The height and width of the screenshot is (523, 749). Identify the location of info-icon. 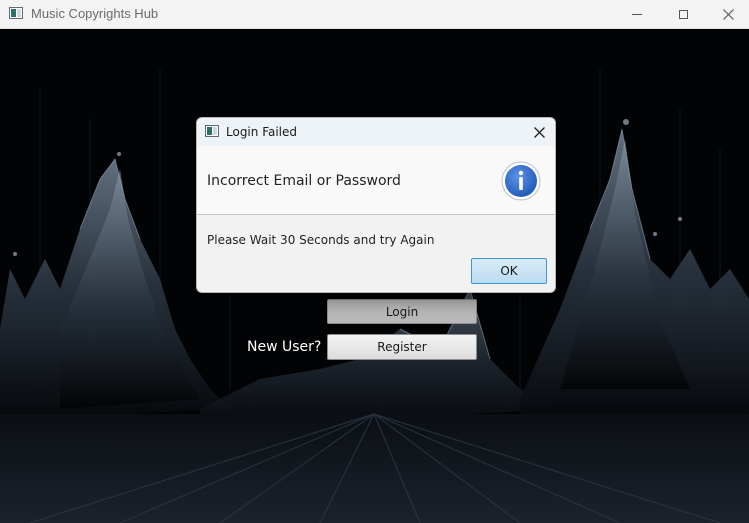
(521, 181).